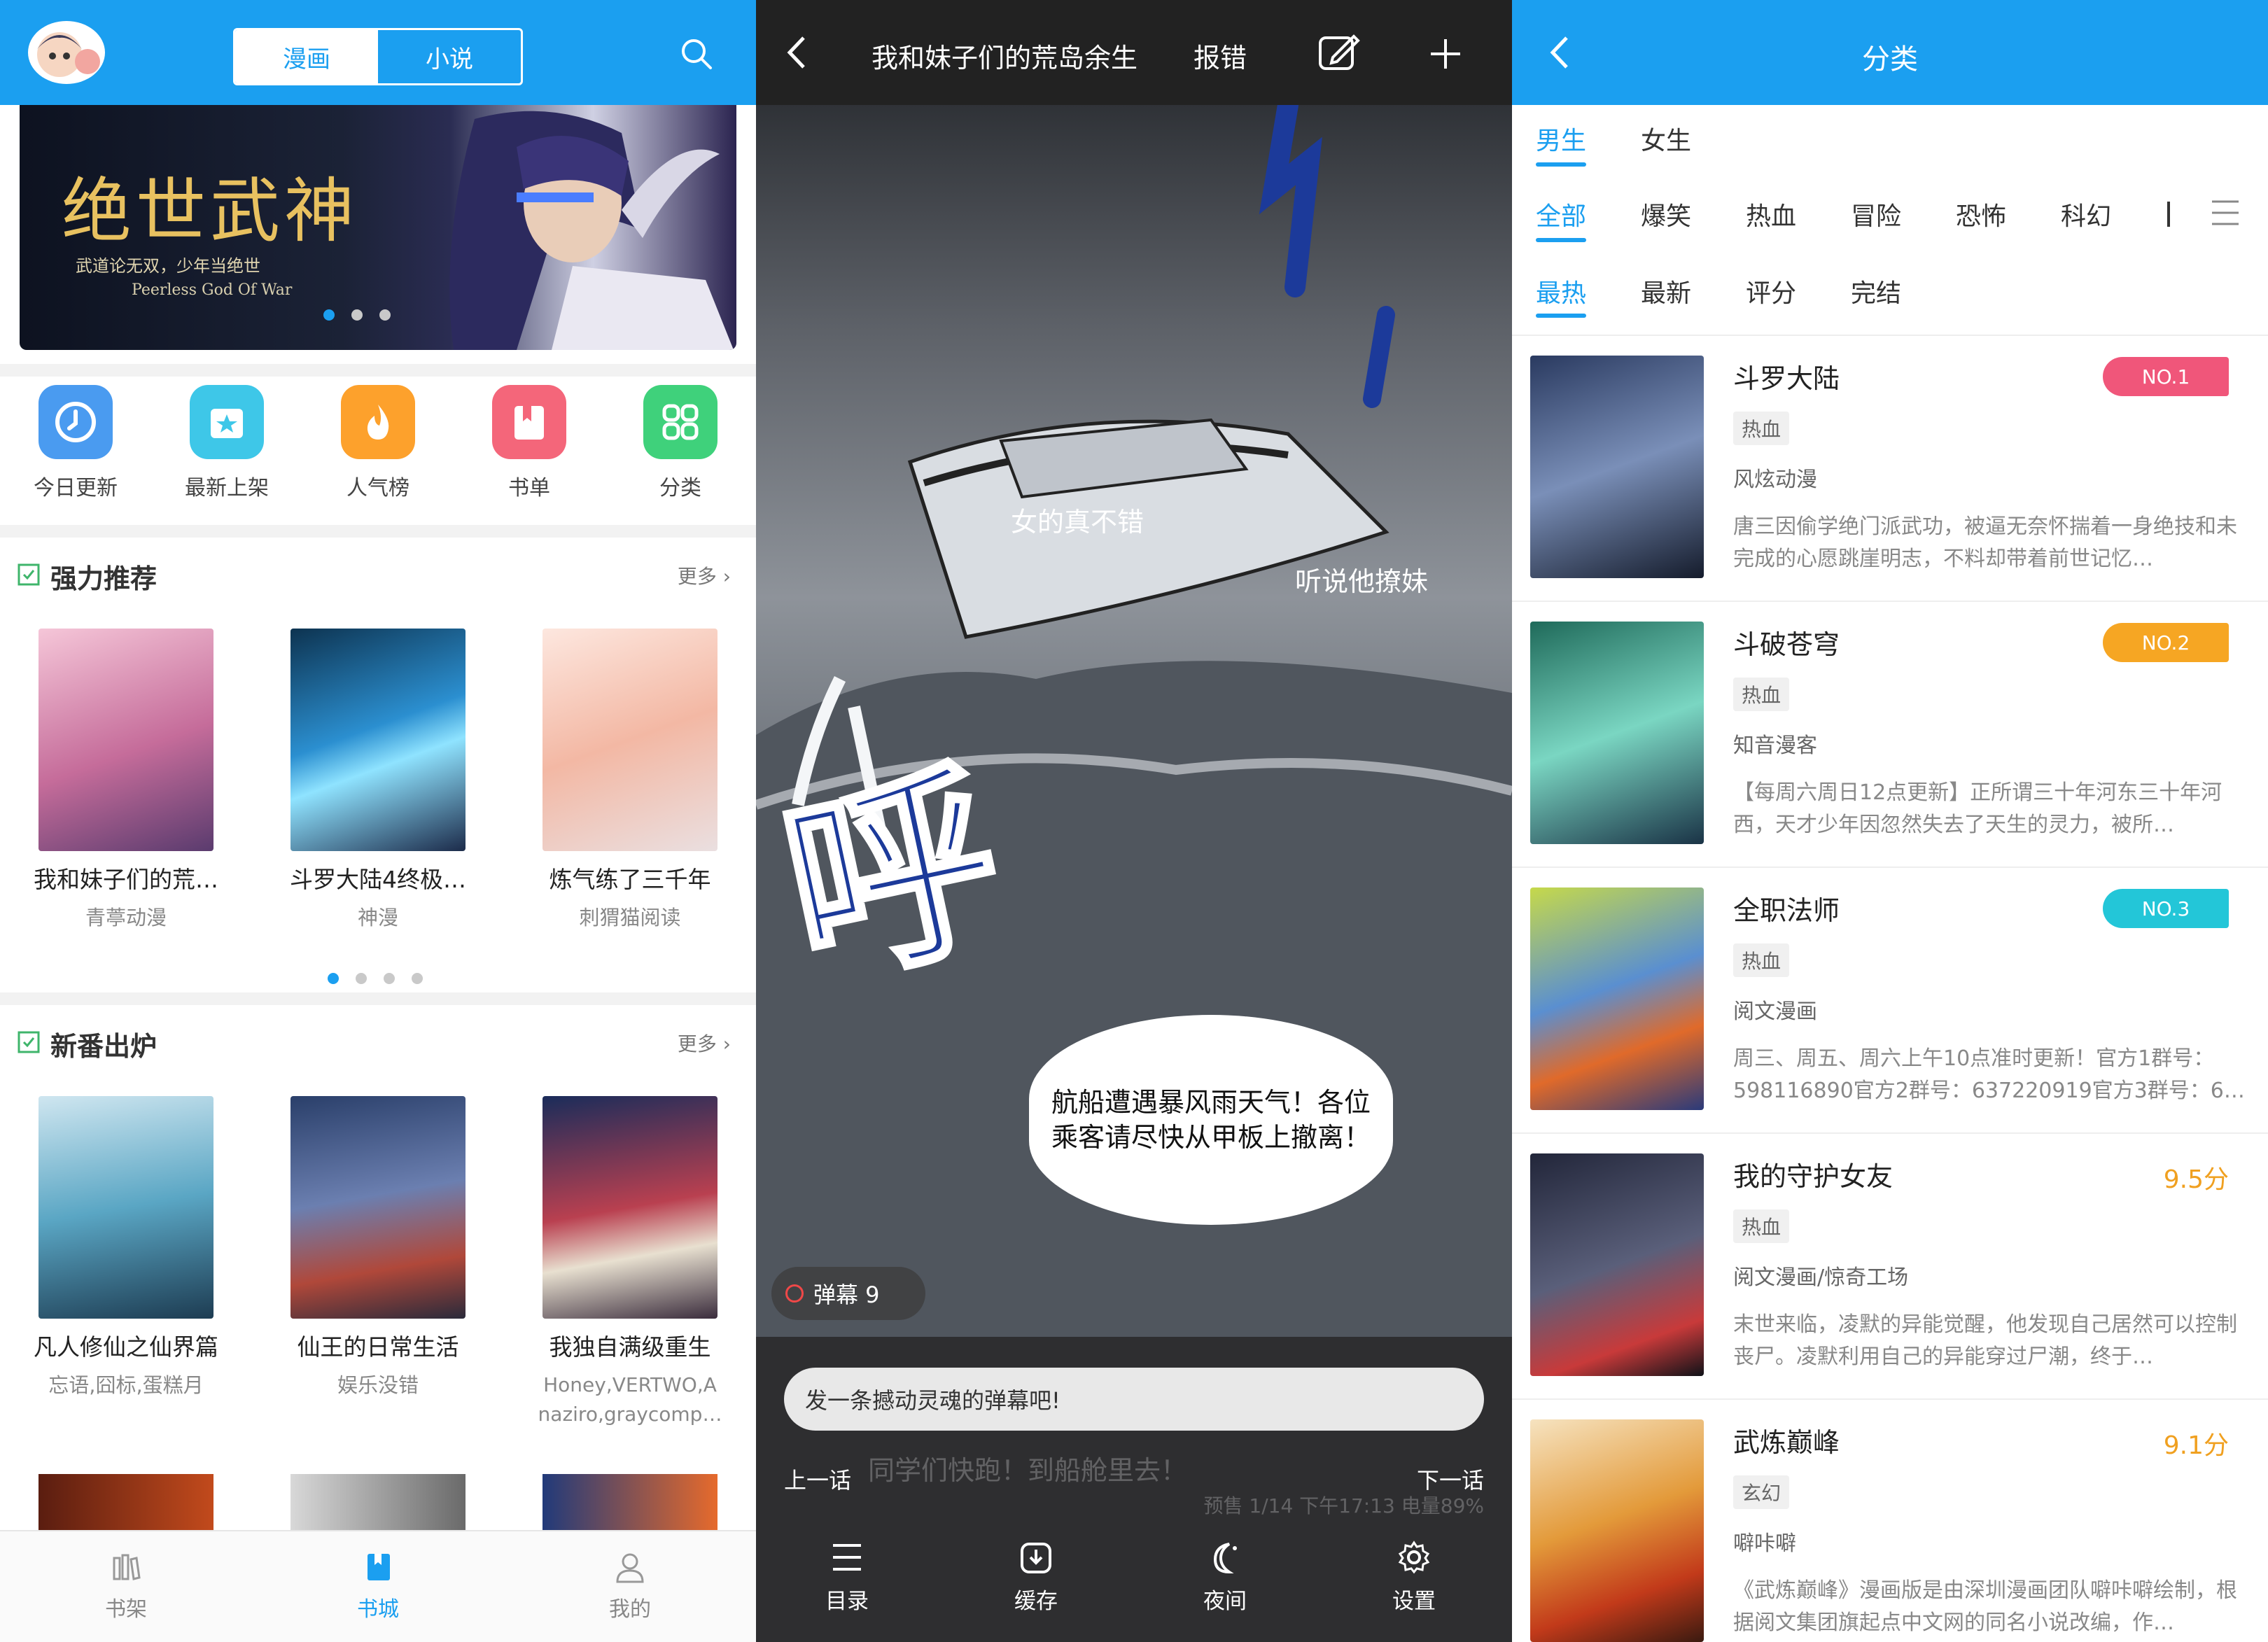  Describe the element at coordinates (697, 576) in the screenshot. I see `more-label: 更多` at that location.